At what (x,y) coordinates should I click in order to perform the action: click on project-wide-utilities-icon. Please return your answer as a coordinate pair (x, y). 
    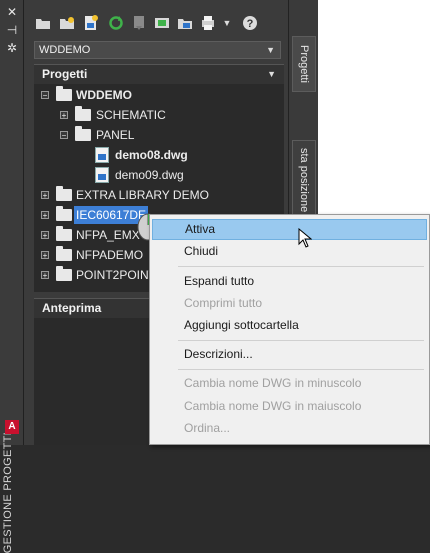
    Looking at the image, I should click on (162, 23).